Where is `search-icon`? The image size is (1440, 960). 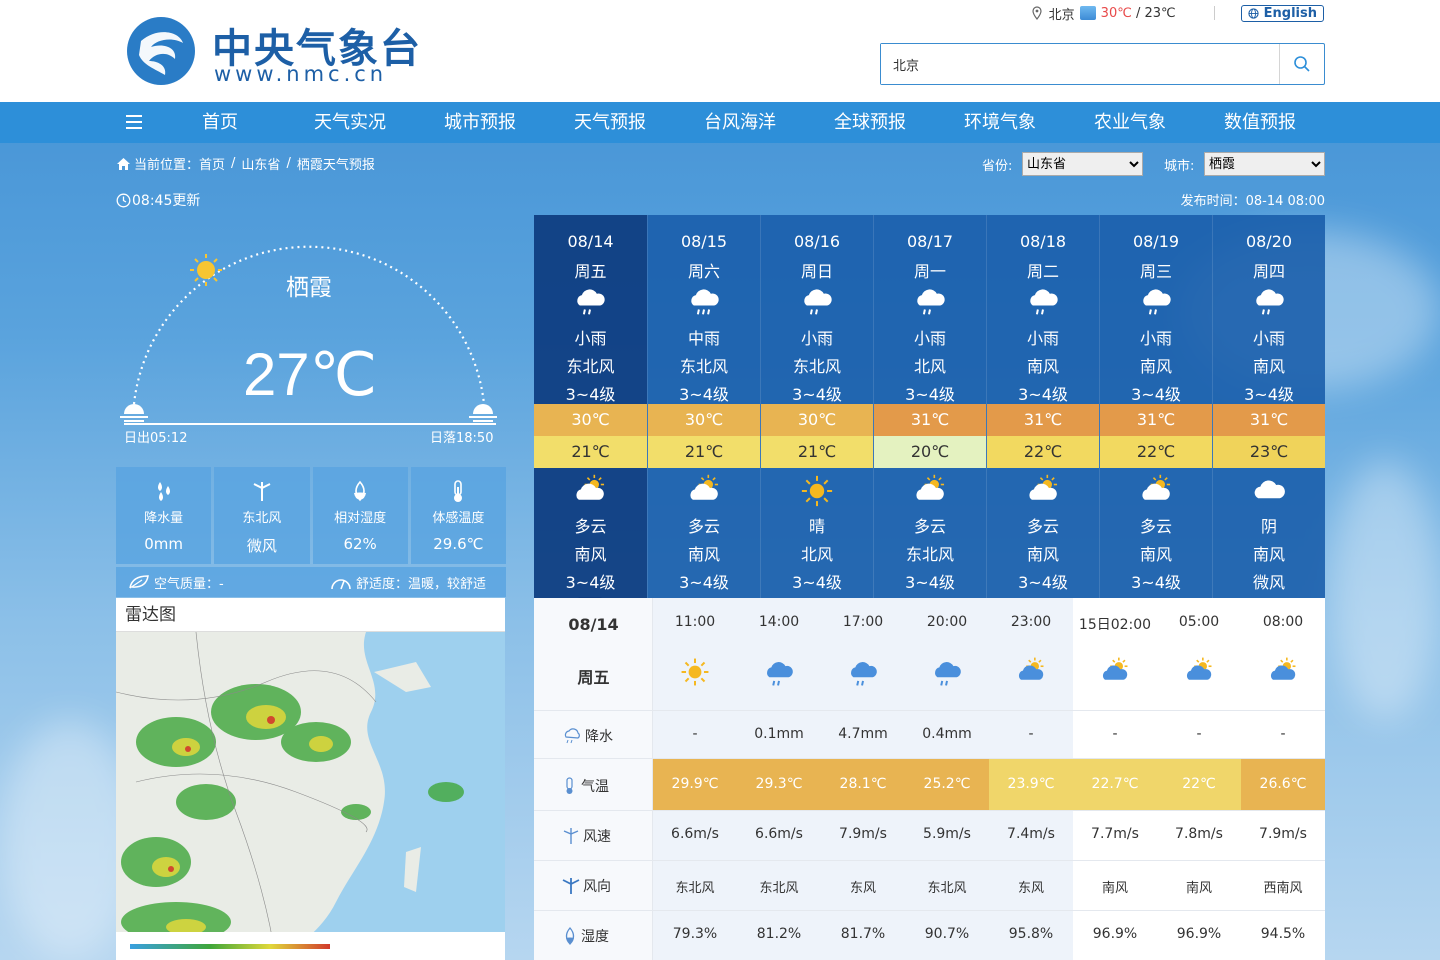
search-icon is located at coordinates (1302, 64).